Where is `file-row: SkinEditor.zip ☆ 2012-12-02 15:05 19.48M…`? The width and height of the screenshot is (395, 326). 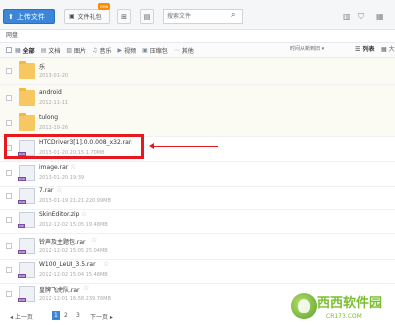
file-row: SkinEditor.zip ☆ 2012-12-02 15:05 19.48M… is located at coordinates (197, 220).